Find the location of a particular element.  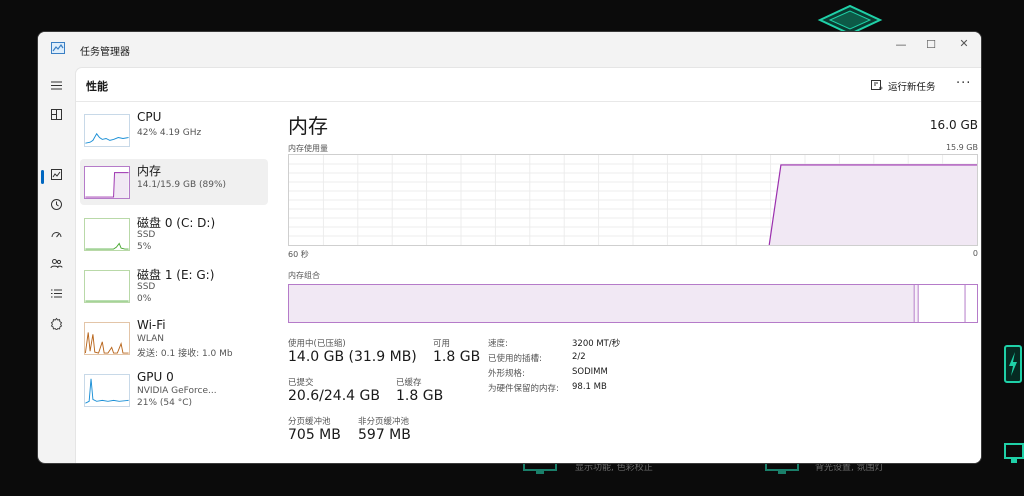

performance-icon is located at coordinates (56, 174).